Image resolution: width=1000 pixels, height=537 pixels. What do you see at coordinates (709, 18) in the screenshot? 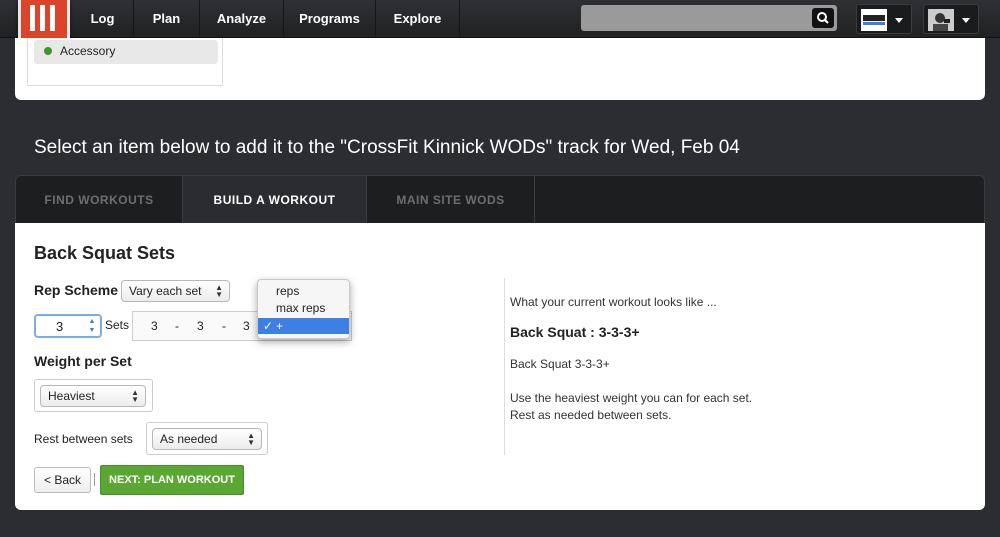
I see `search-input` at bounding box center [709, 18].